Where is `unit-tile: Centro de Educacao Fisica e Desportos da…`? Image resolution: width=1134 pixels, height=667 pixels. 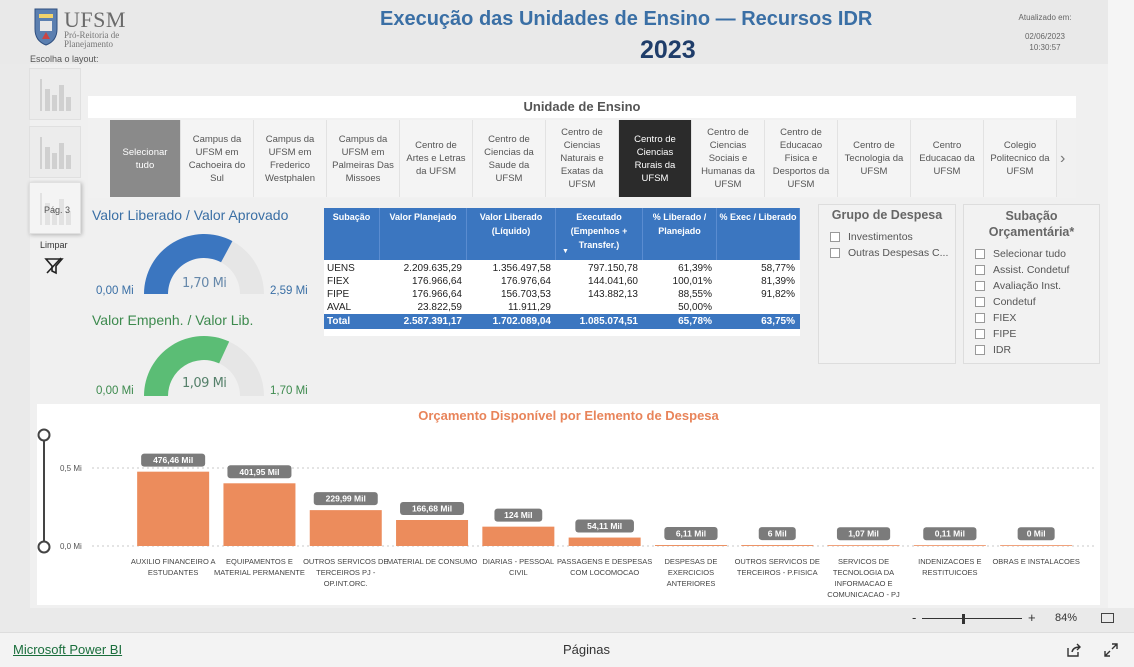
unit-tile: Centro de Educacao Fisica e Desportos da… is located at coordinates (801, 158).